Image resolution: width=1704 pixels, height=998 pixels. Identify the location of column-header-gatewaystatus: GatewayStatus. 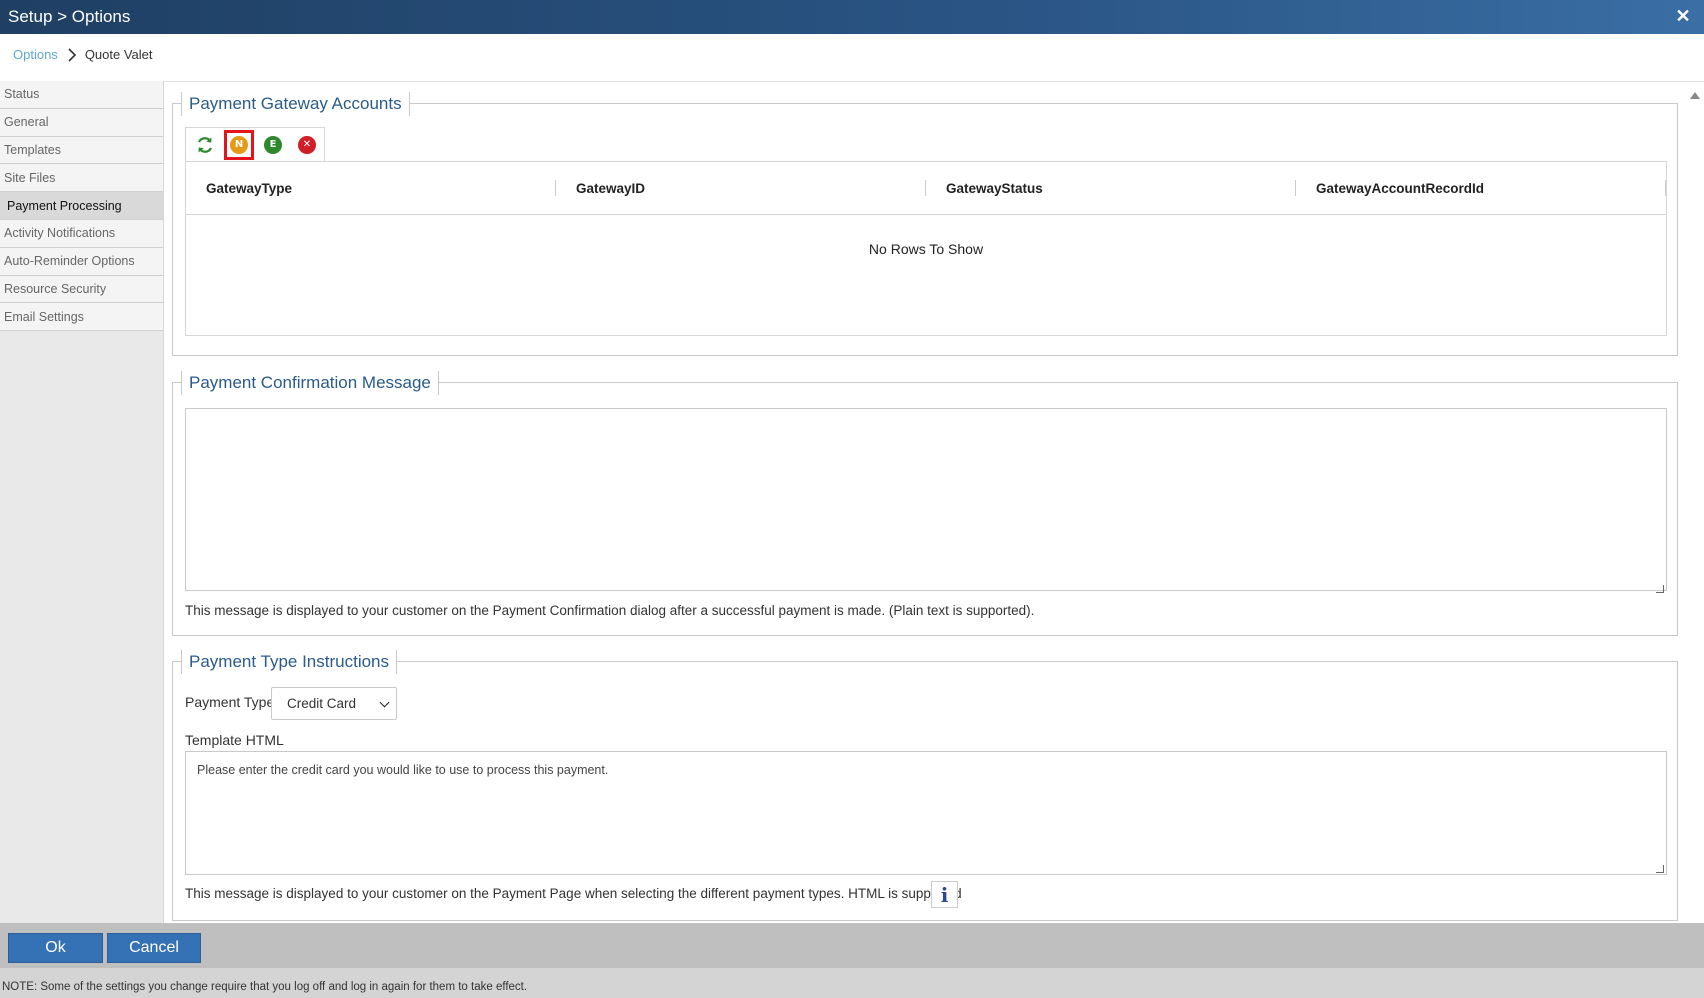
(1111, 188).